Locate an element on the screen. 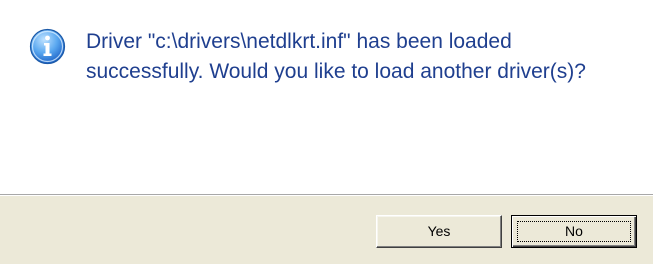 The width and height of the screenshot is (653, 264). info-icon is located at coordinates (47, 46).